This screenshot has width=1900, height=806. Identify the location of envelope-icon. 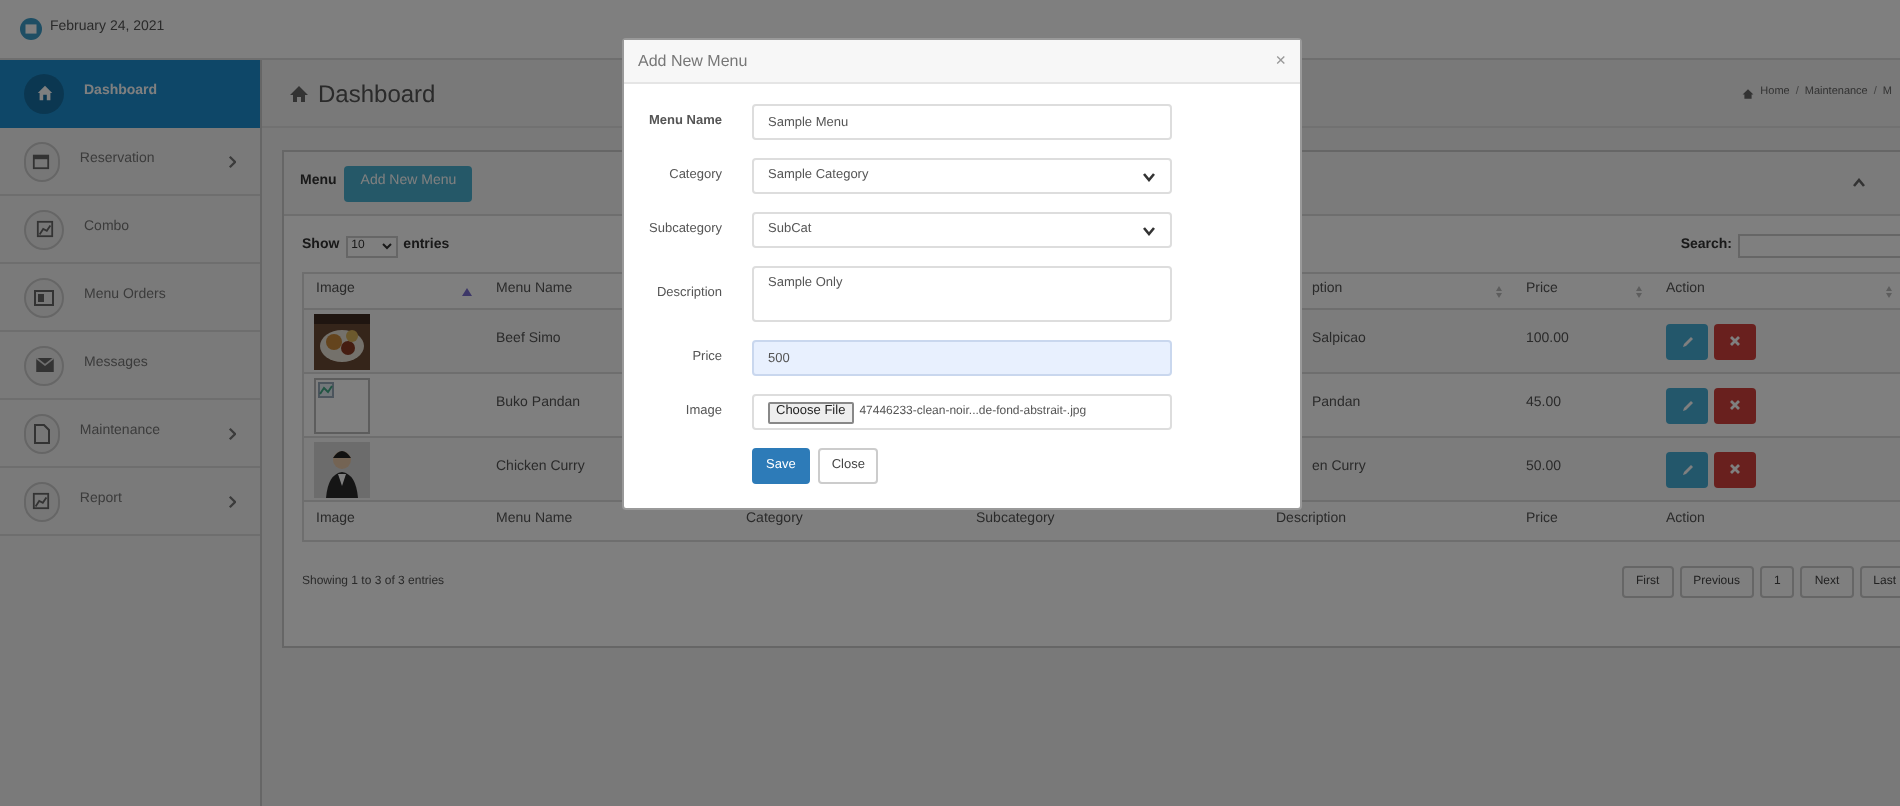
(44, 365).